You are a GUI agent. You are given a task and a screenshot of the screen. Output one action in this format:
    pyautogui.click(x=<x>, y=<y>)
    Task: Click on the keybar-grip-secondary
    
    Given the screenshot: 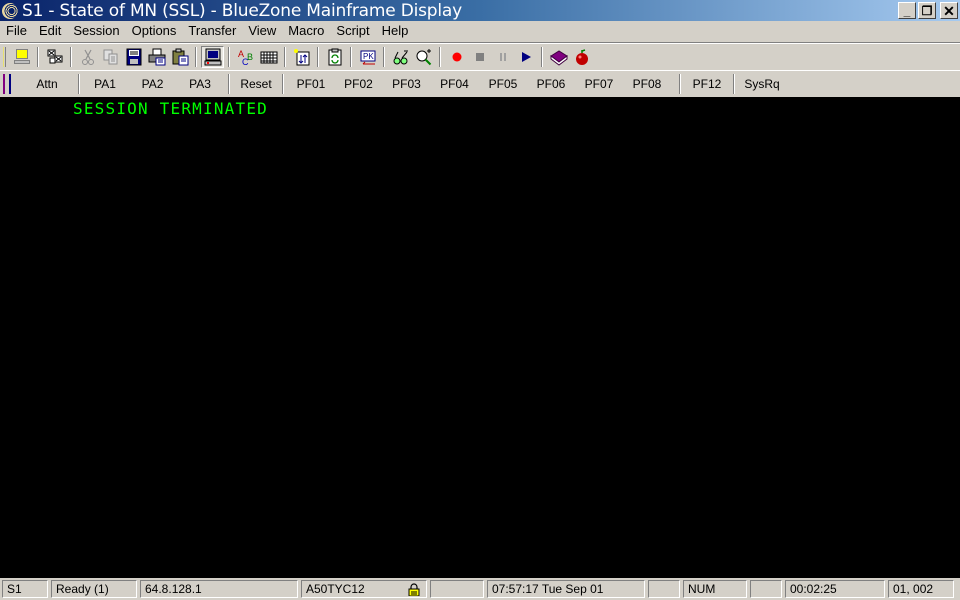 What is the action you would take?
    pyautogui.click(x=10, y=84)
    